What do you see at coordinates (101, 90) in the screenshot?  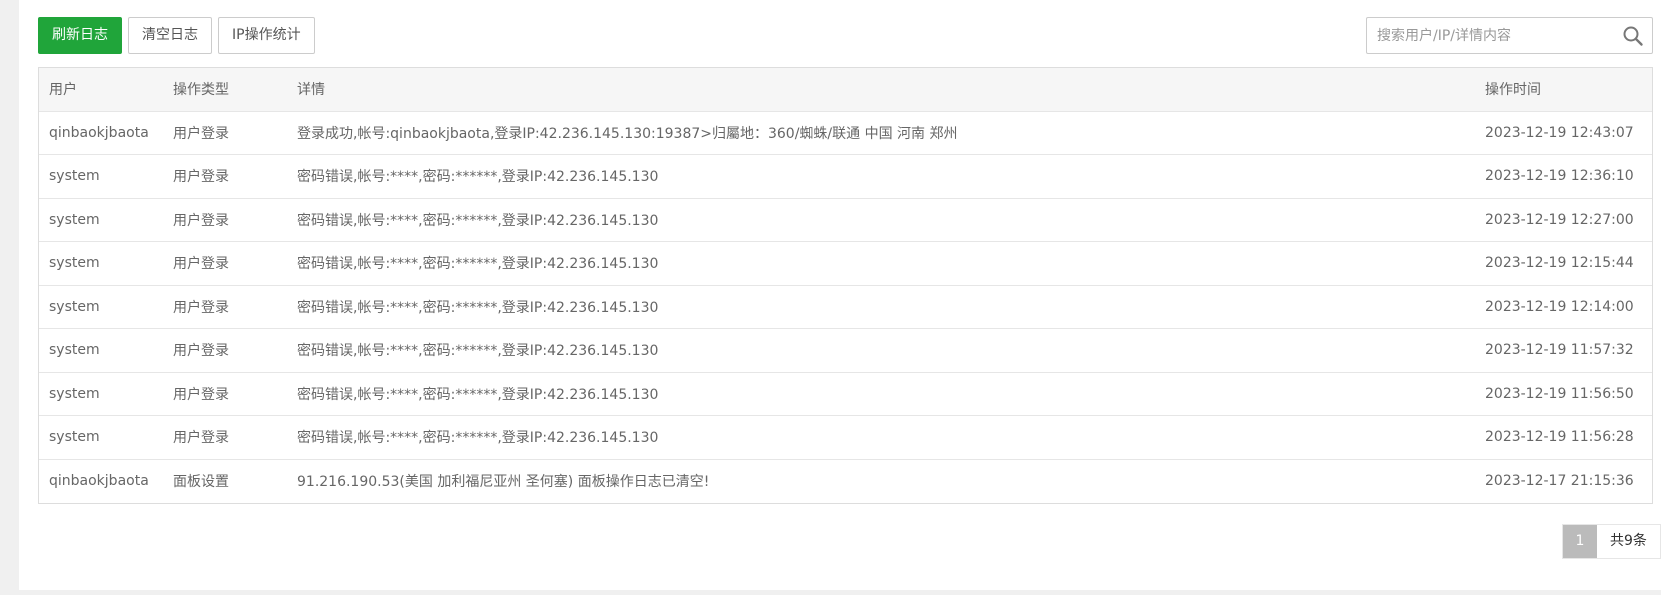 I see `column-header-user: 用户` at bounding box center [101, 90].